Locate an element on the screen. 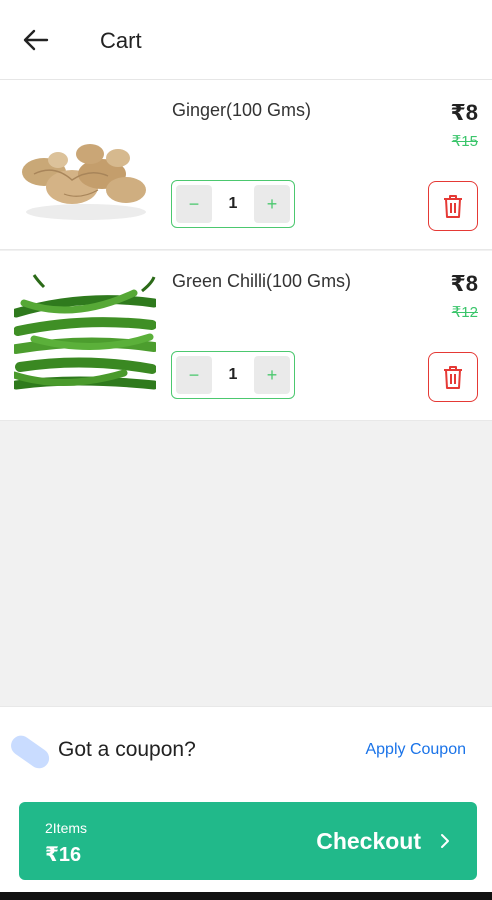 The width and height of the screenshot is (492, 900). arrow-left-icon is located at coordinates (36, 40).